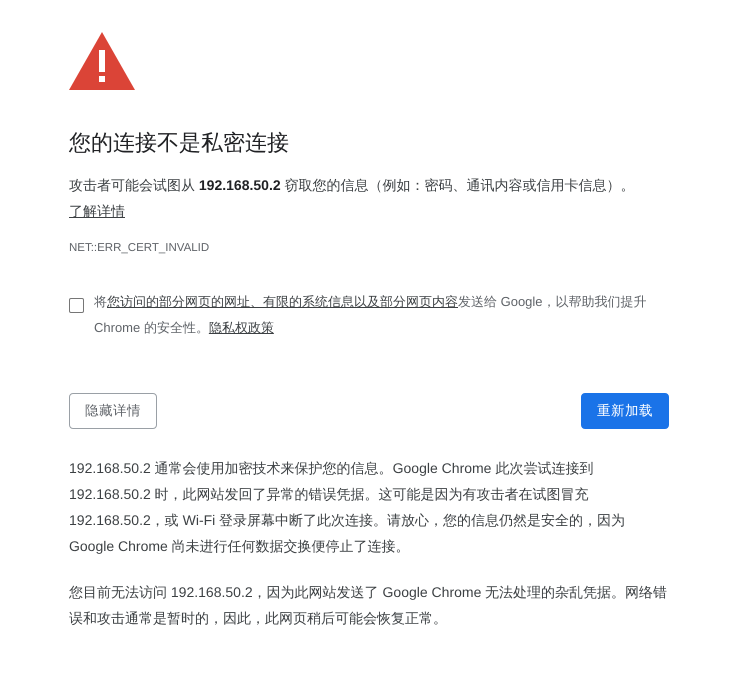 This screenshot has width=747, height=675. I want to click on reload-button: 重新加载, so click(625, 411).